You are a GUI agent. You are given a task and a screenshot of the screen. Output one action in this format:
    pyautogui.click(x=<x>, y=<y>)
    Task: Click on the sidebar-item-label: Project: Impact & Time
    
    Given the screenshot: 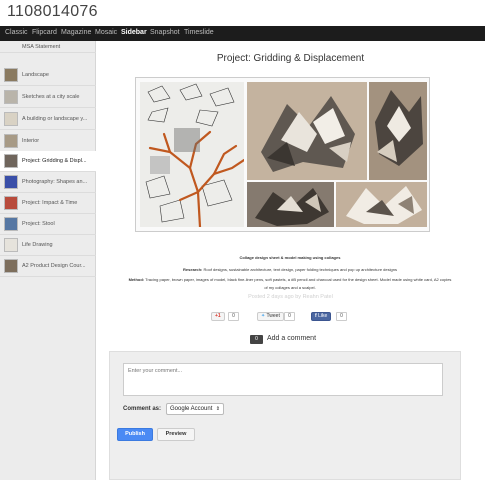 What is the action you would take?
    pyautogui.click(x=50, y=203)
    